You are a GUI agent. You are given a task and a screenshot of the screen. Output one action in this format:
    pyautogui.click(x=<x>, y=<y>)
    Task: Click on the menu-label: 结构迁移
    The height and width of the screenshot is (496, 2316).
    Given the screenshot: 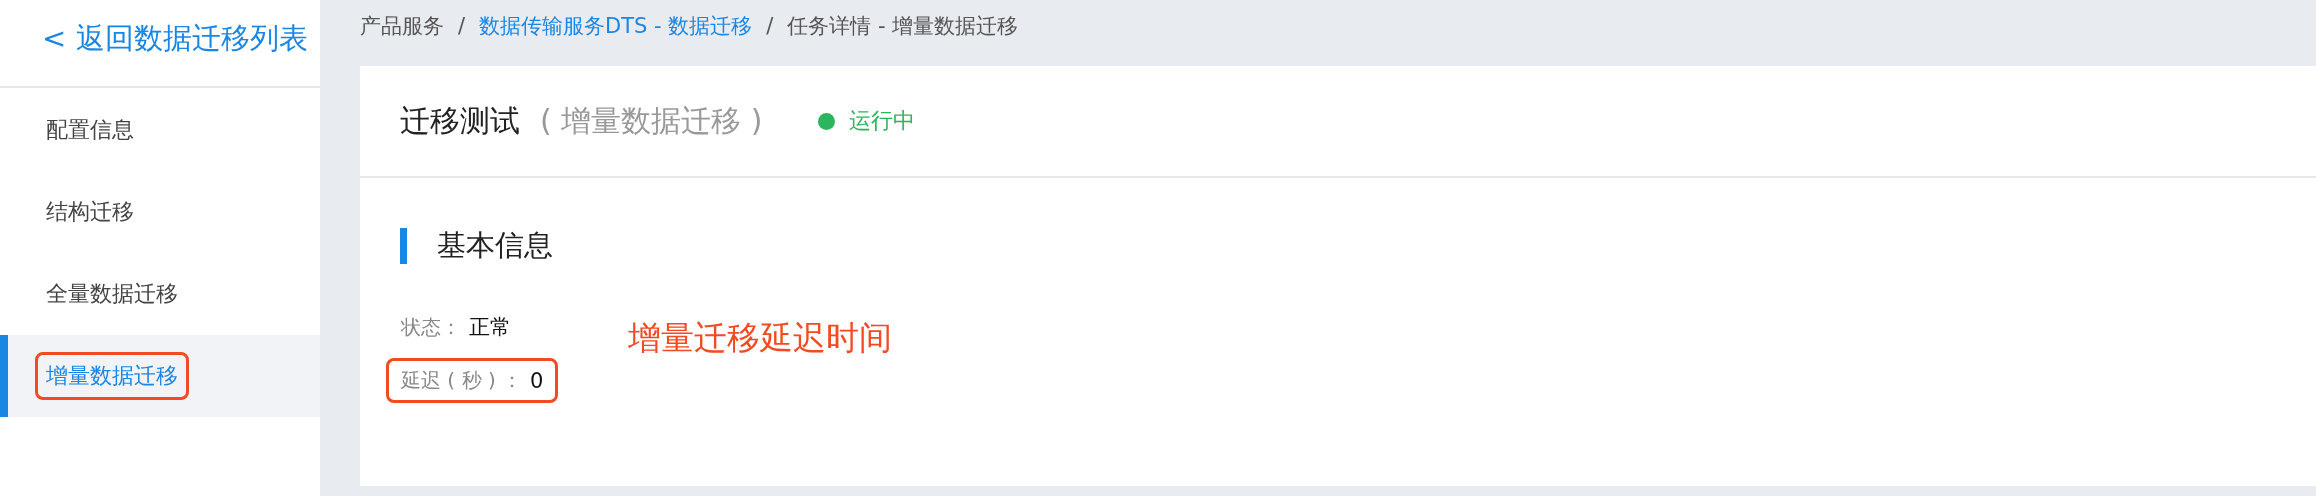 What is the action you would take?
    pyautogui.click(x=90, y=212)
    